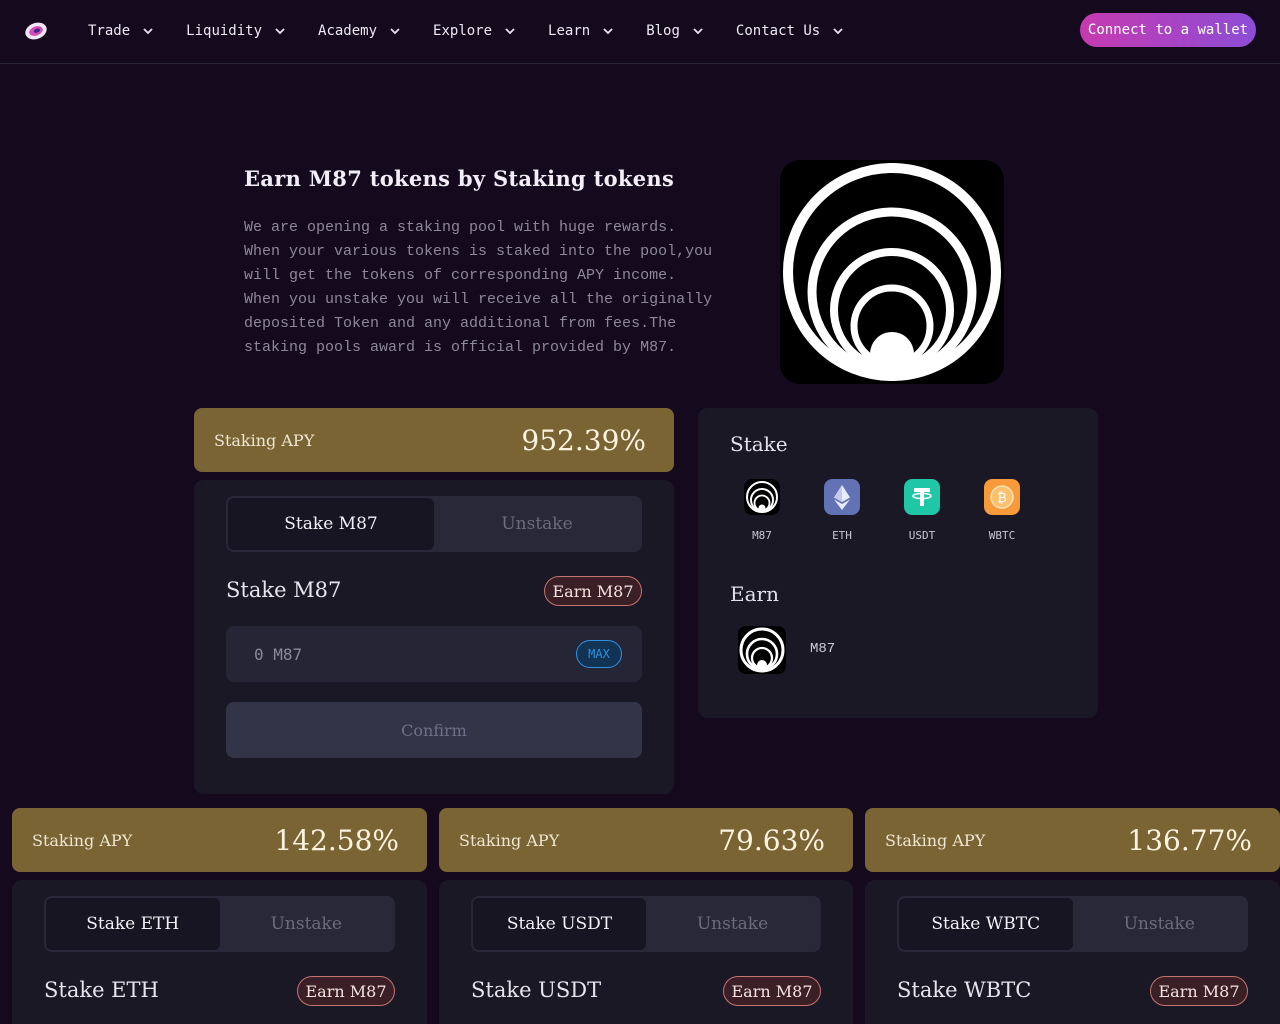  I want to click on usdt-stake-tabs: Stake USDT Unstake, so click(646, 924).